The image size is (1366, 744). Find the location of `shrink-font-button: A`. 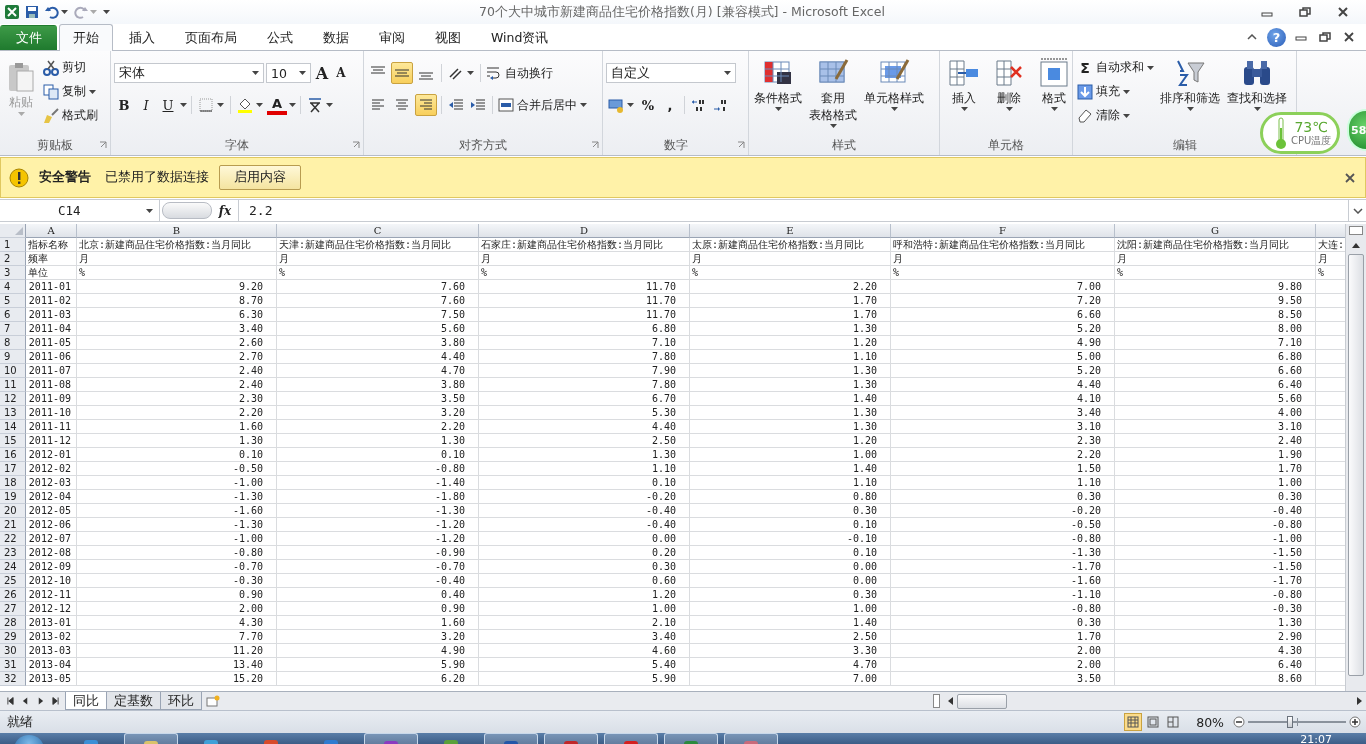

shrink-font-button: A is located at coordinates (341, 73).